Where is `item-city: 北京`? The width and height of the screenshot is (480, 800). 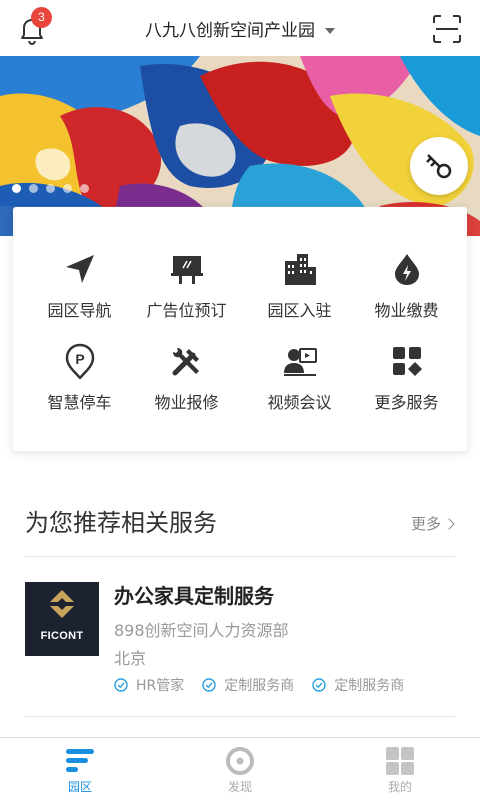
item-city: 北京 is located at coordinates (130, 658).